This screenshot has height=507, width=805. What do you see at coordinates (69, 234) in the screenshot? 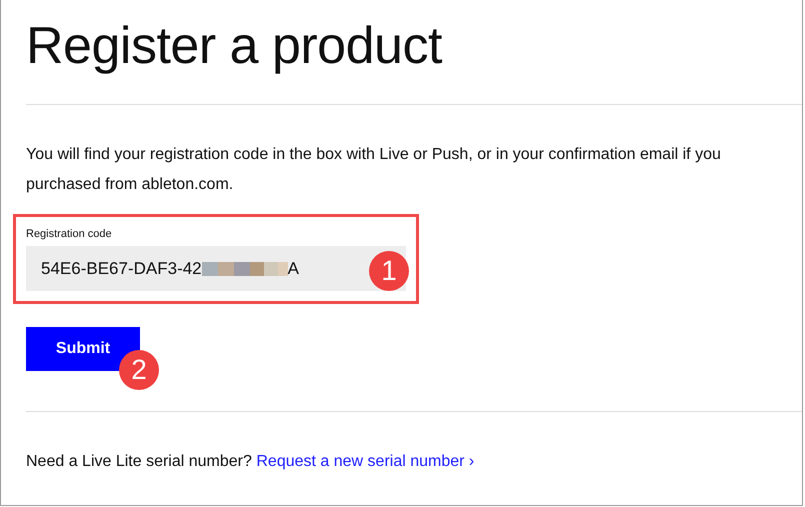
I see `field-label: Registration code` at bounding box center [69, 234].